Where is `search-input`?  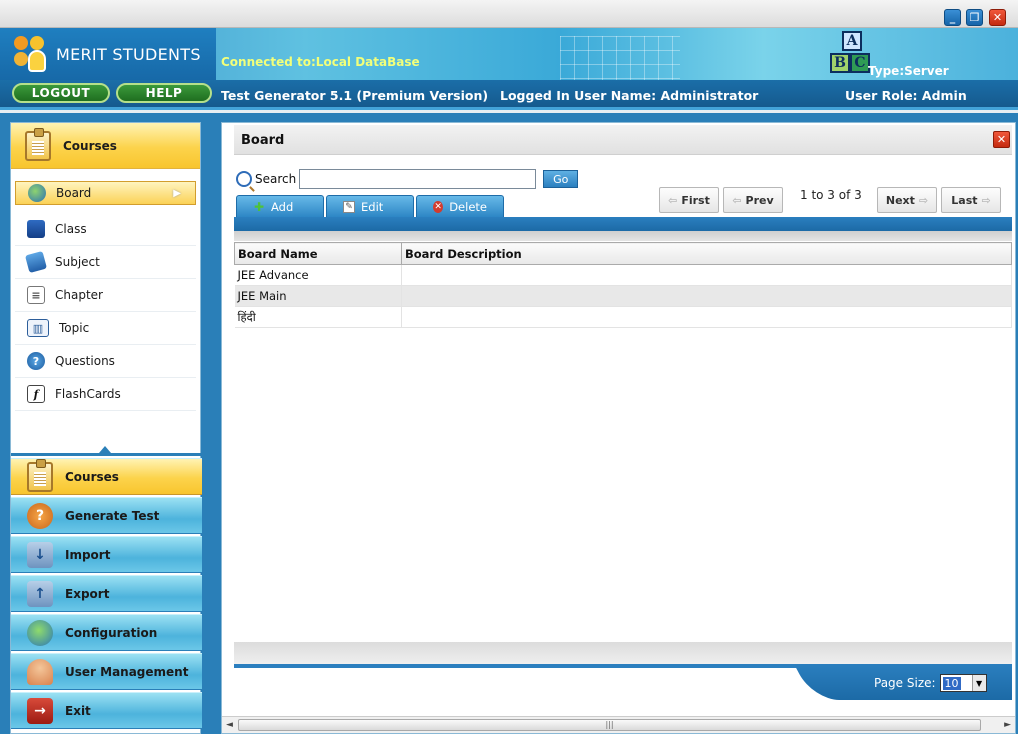 search-input is located at coordinates (418, 179).